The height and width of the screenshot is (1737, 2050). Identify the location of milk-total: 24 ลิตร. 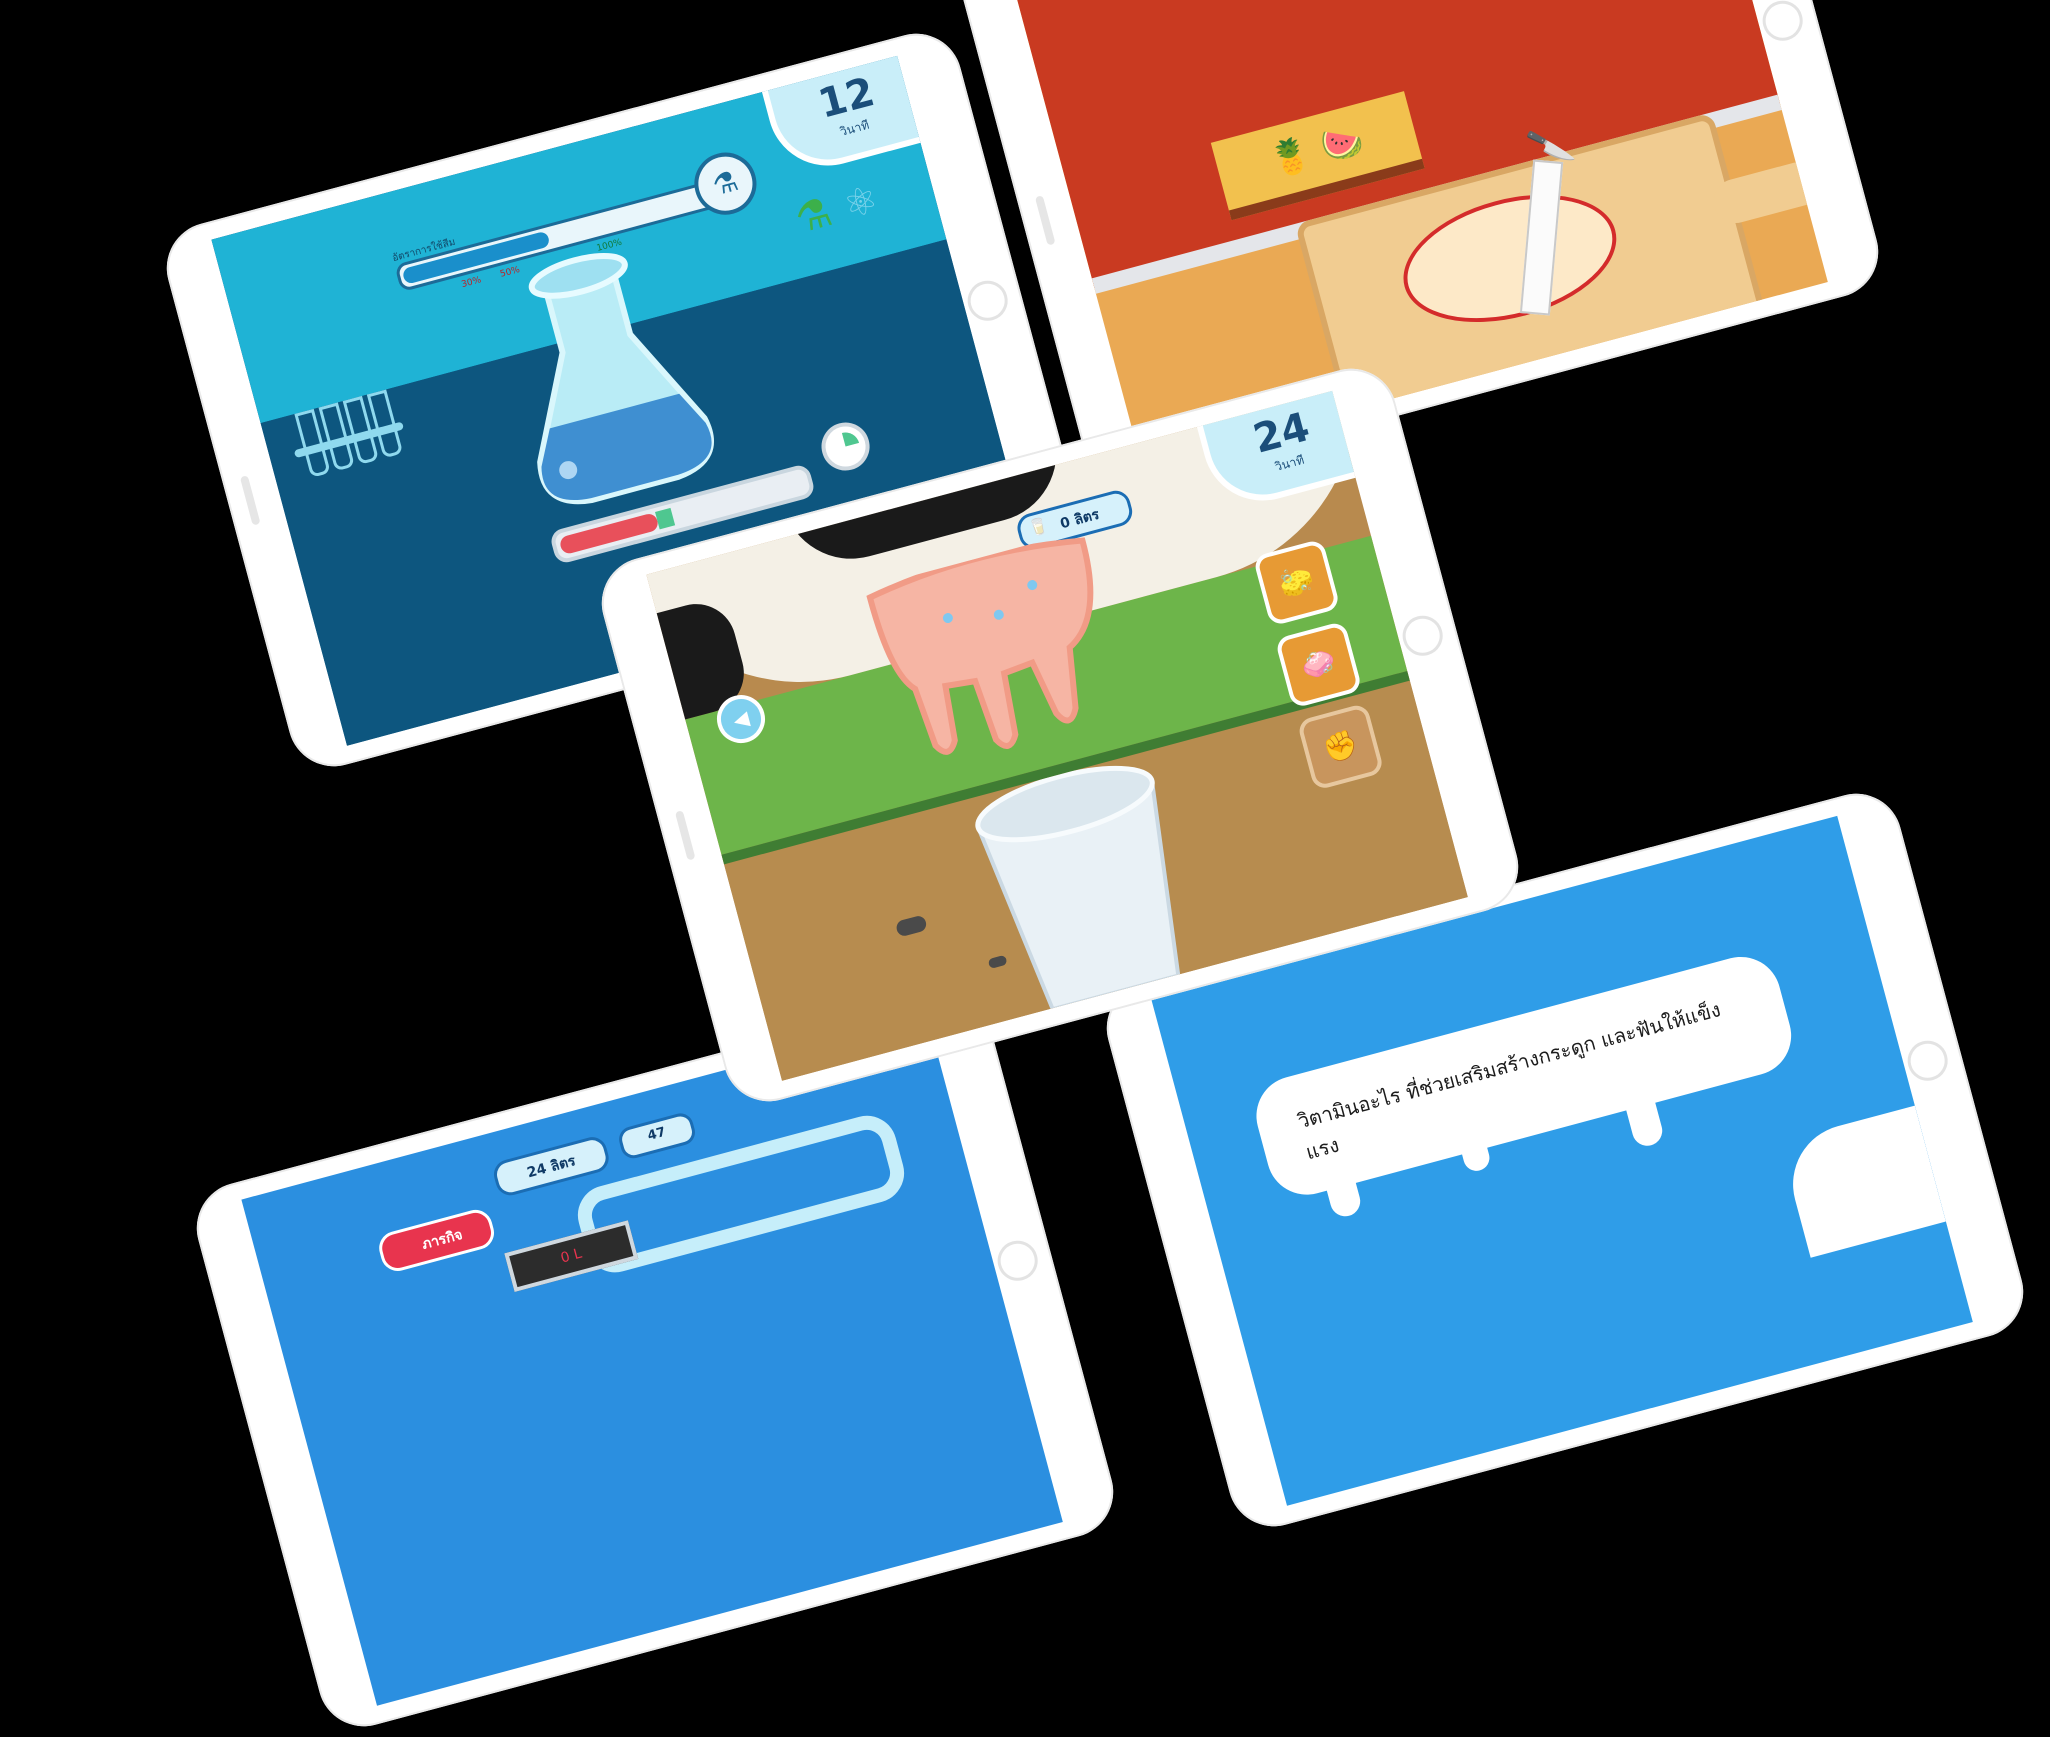
(551, 1167).